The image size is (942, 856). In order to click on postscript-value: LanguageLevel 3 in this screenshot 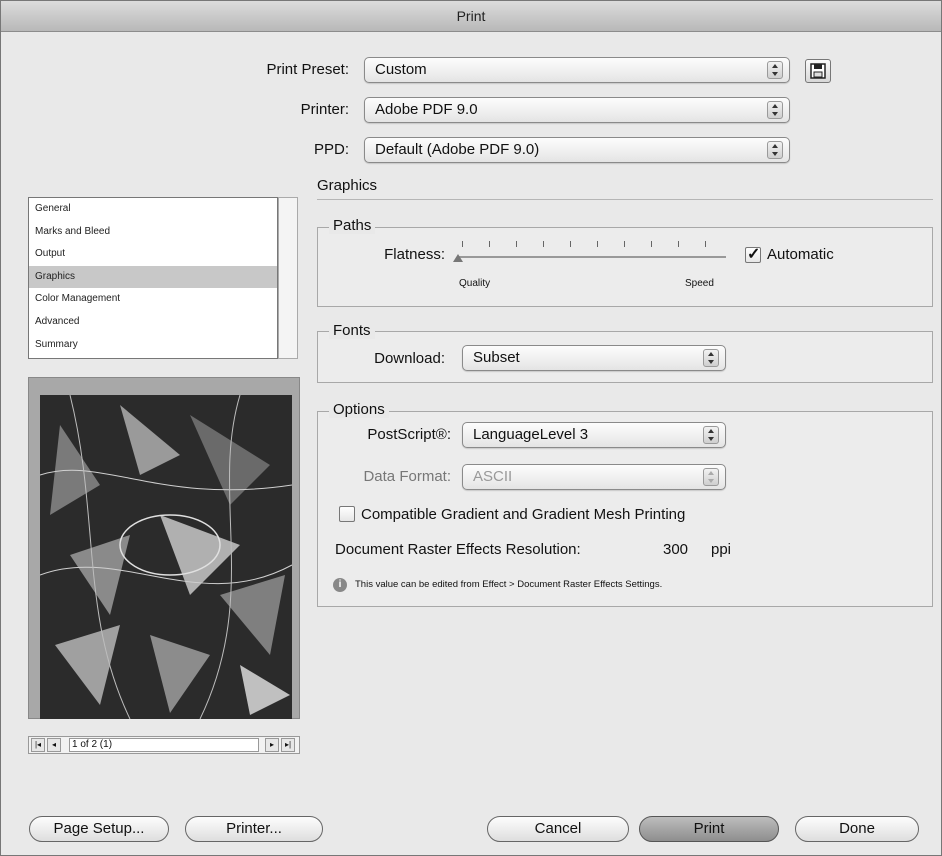, I will do `click(531, 434)`.